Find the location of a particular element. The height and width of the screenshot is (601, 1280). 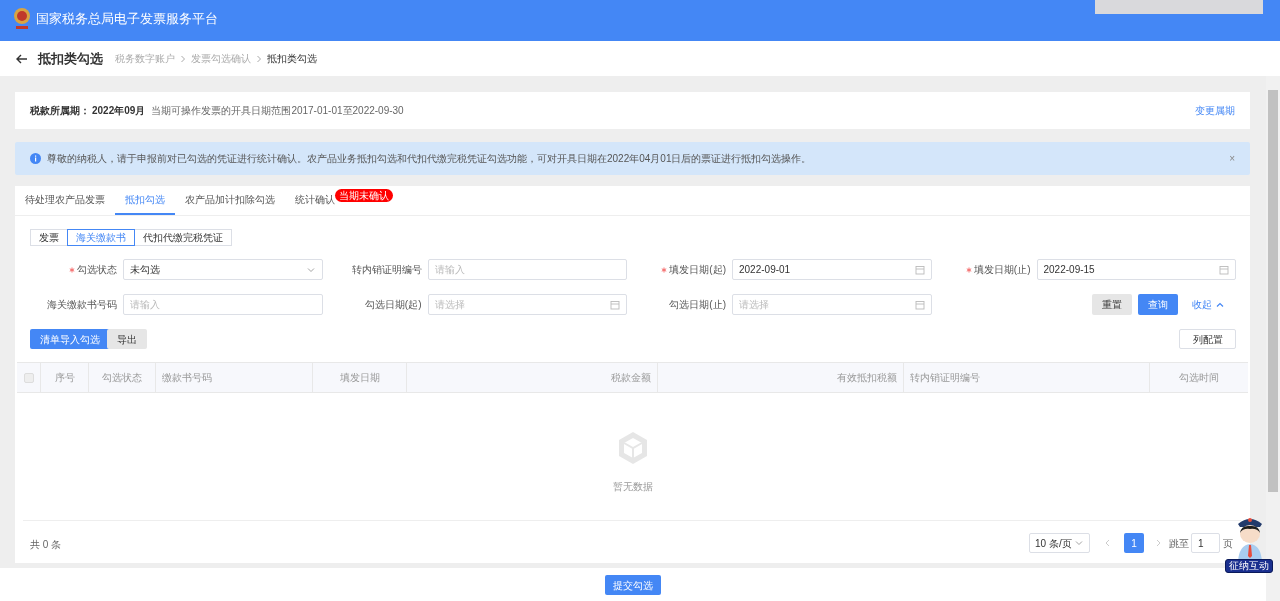

column-header: 有效抵扣税额 is located at coordinates (867, 378).